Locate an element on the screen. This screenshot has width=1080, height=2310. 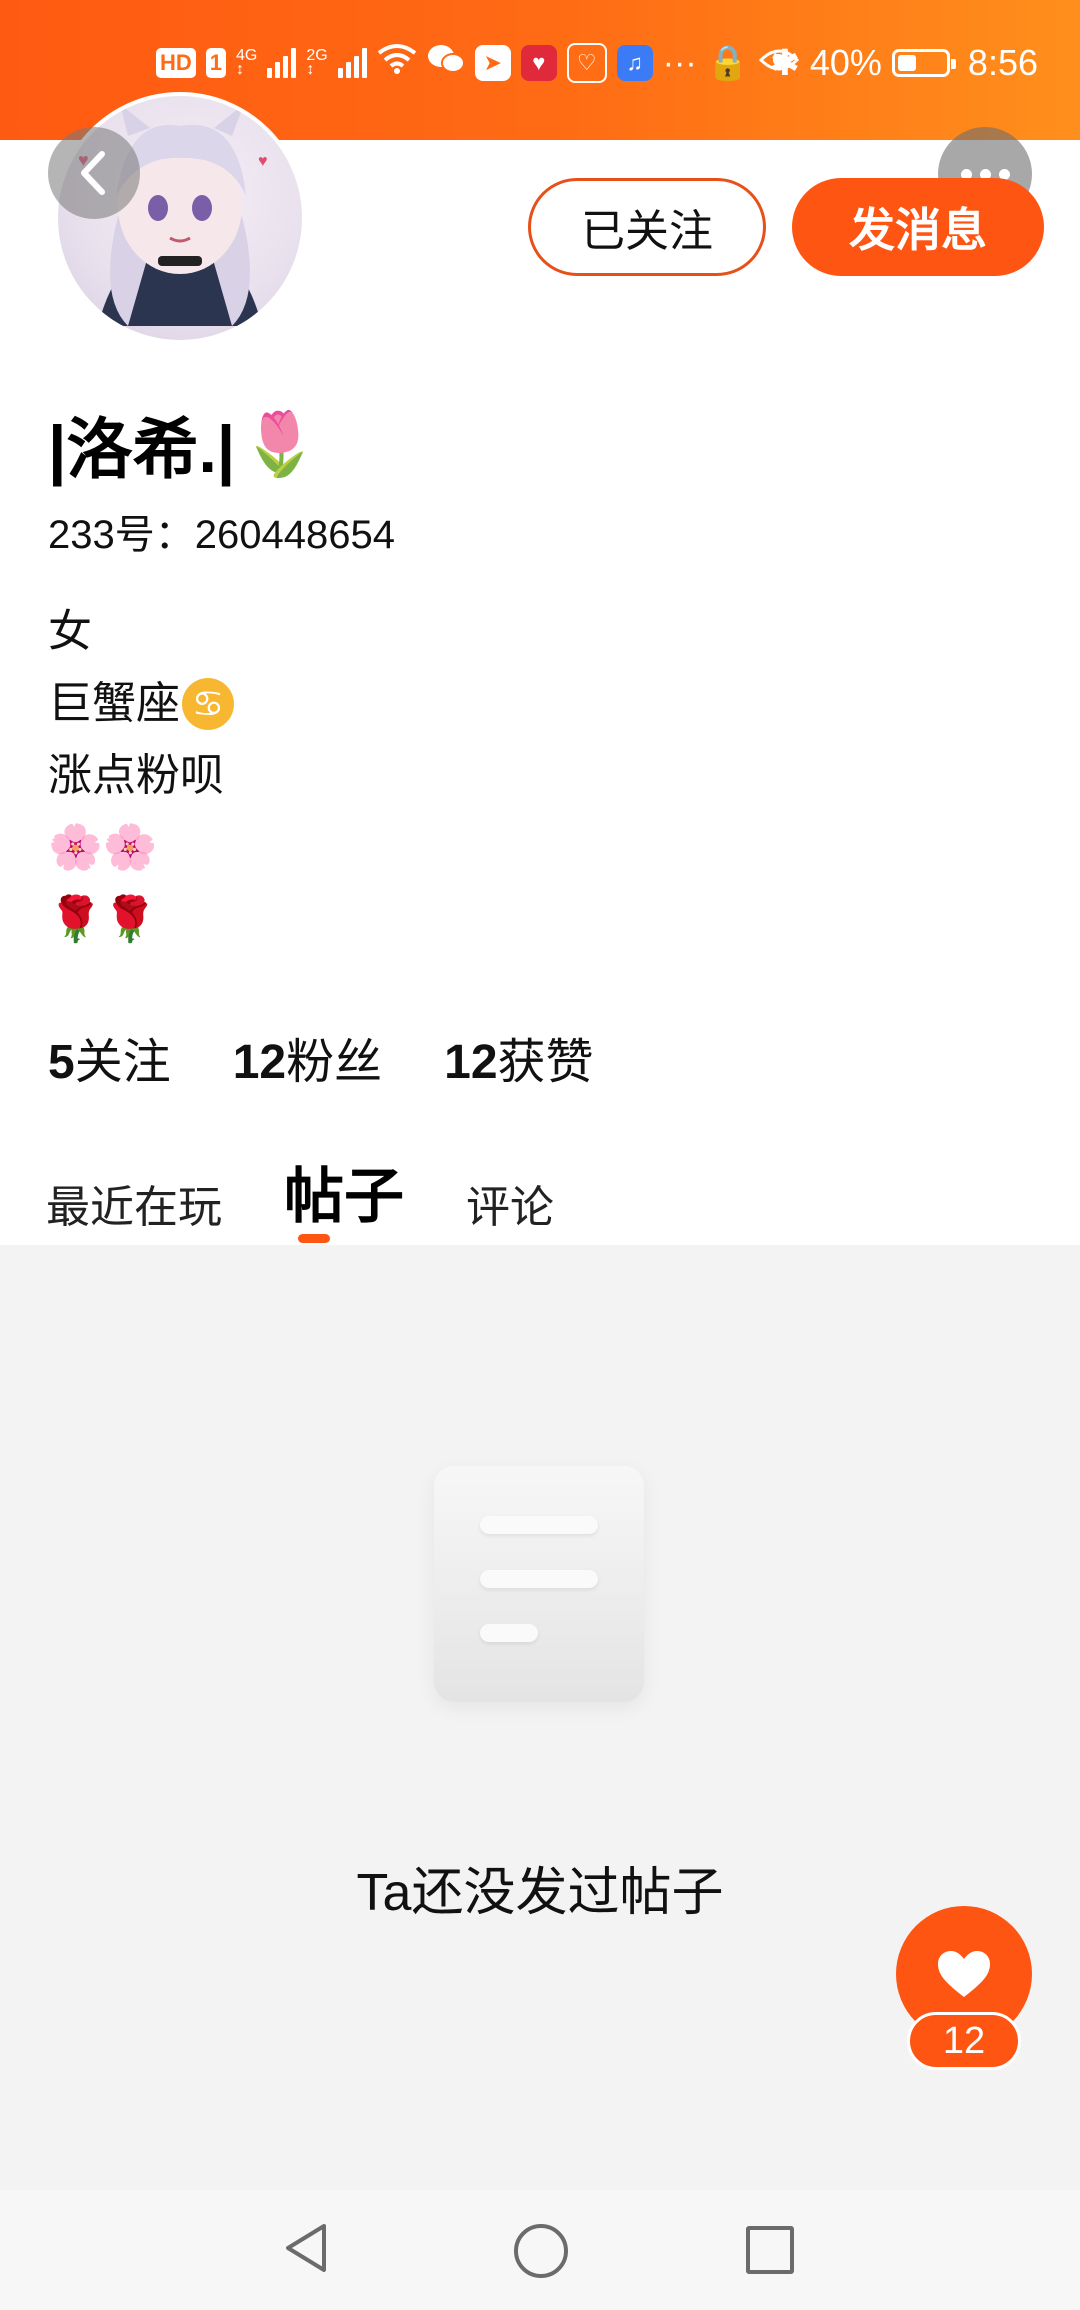
music-icon: ♫ is located at coordinates (634, 63).